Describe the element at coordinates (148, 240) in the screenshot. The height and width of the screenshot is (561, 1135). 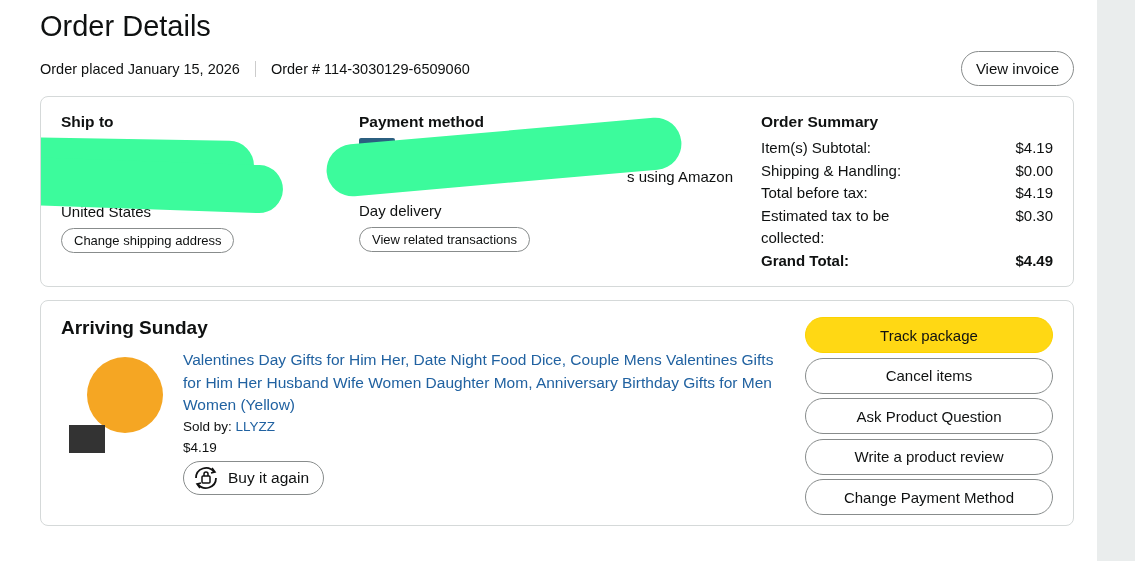
I see `change-address-button: Change shipping address` at that location.